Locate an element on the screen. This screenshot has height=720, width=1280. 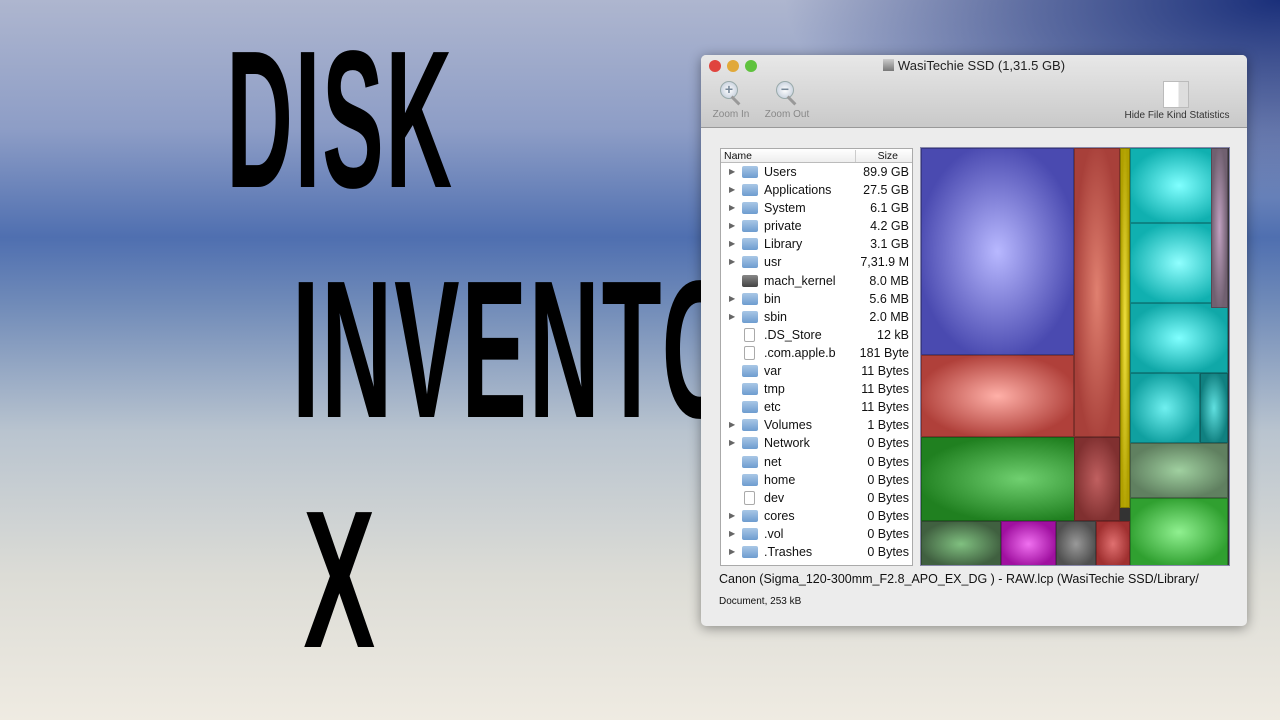
zoom-in-icon: + is located at coordinates (731, 94).